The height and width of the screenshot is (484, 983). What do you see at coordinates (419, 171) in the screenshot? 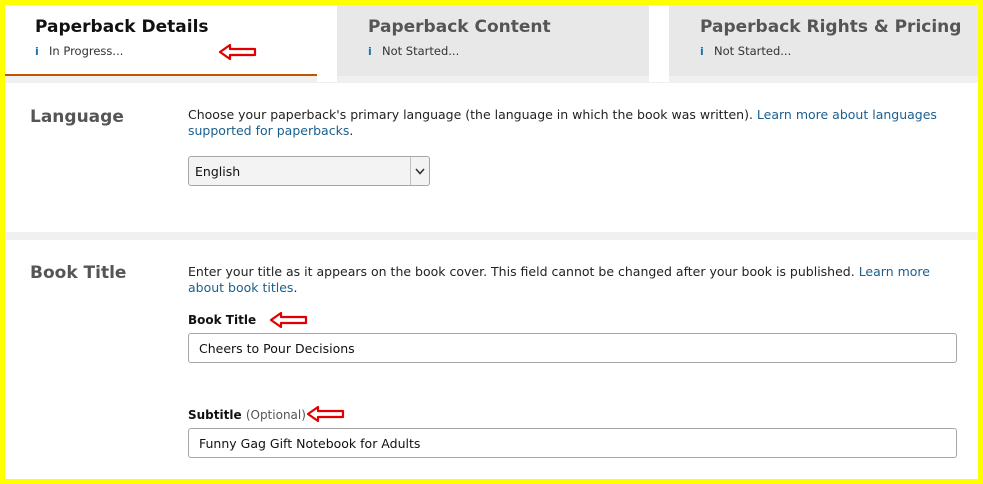
I see `chevron-down-icon` at bounding box center [419, 171].